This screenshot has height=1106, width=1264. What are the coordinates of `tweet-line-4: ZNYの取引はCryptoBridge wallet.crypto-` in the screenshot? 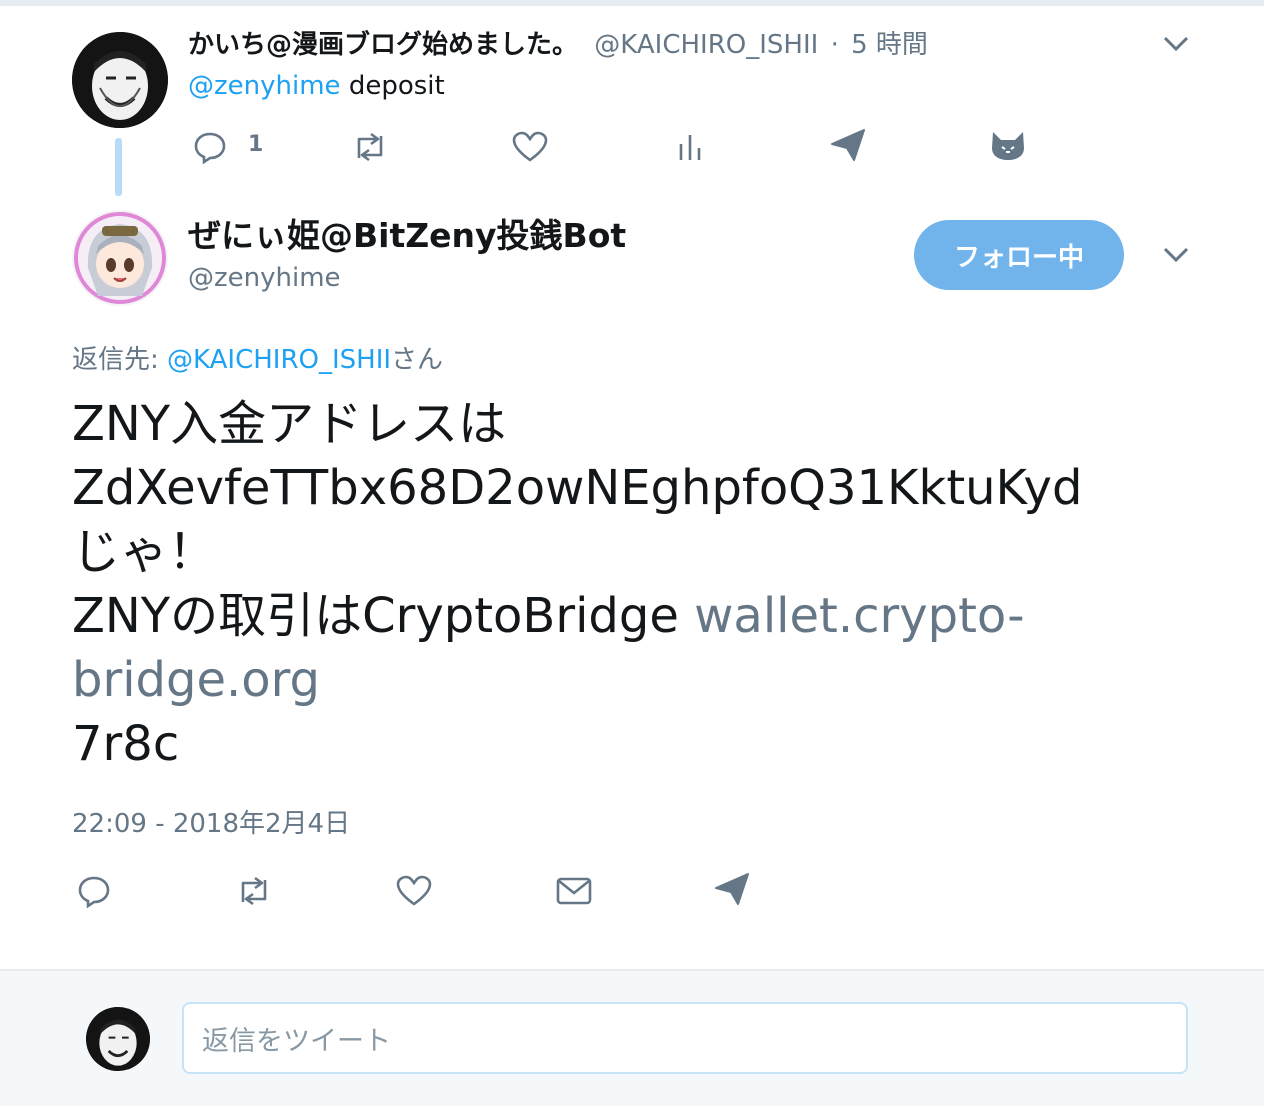 It's located at (632, 616).